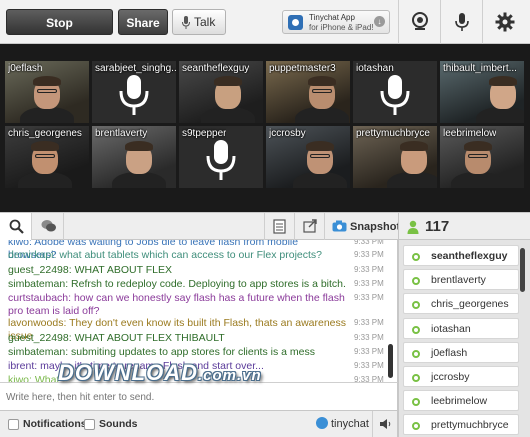 The width and height of the screenshot is (530, 437). Describe the element at coordinates (204, 133) in the screenshot. I see `video-tile-name: s9tpepper` at that location.